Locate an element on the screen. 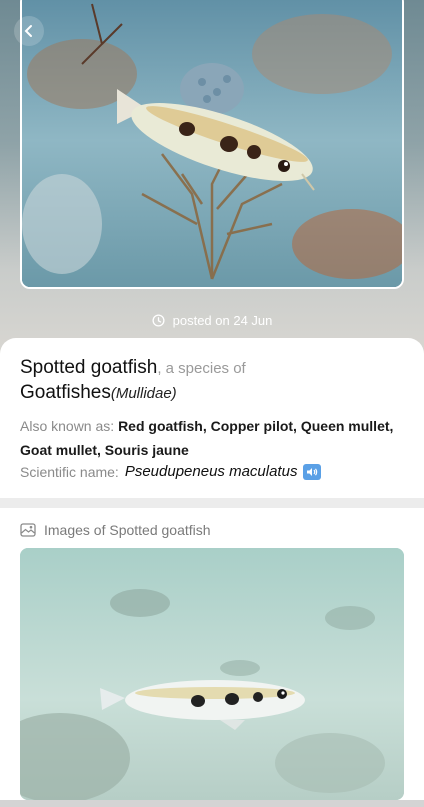 The width and height of the screenshot is (424, 807). family-line: Goatfishes(Mullidae) is located at coordinates (98, 393).